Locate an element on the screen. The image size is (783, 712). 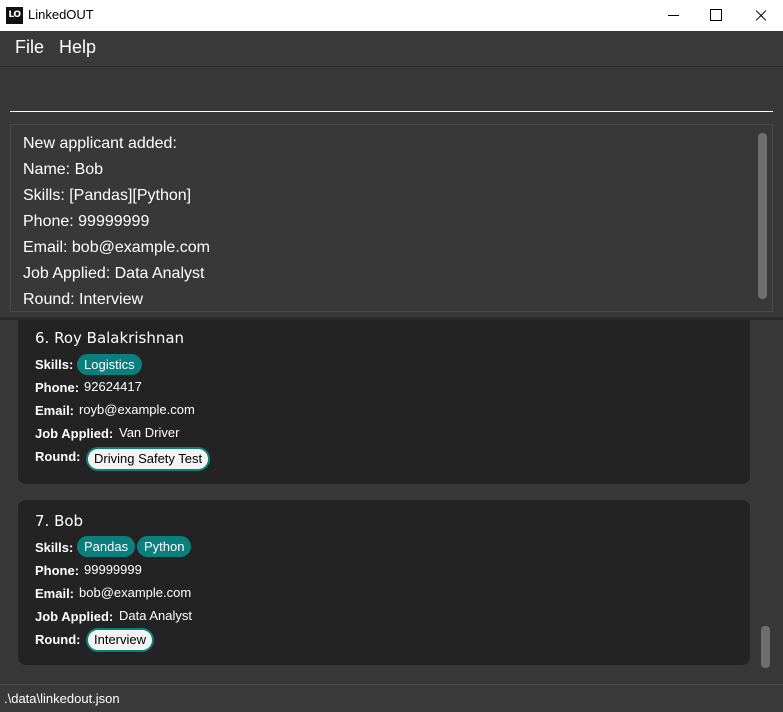
result-line: New applicant added: is located at coordinates (100, 143).